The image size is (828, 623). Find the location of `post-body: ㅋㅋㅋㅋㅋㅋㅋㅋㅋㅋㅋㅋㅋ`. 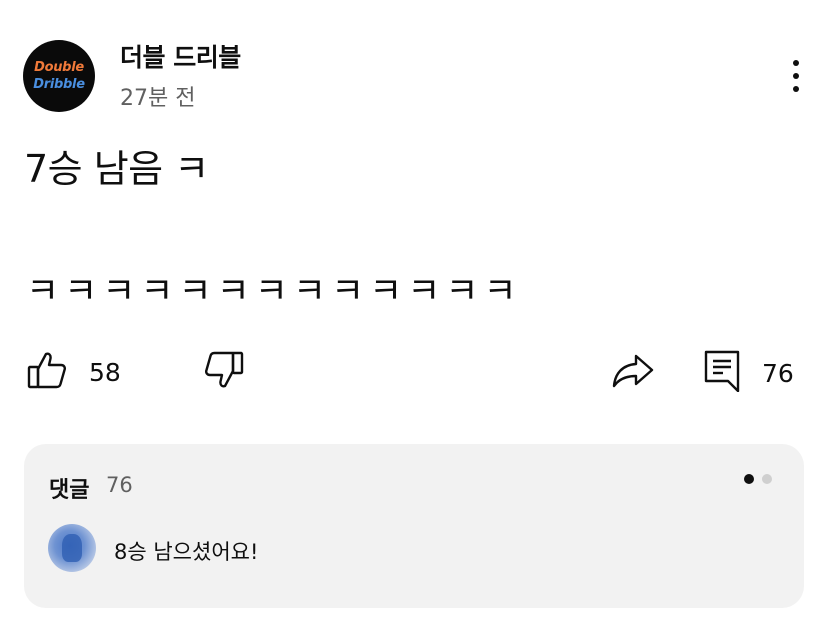

post-body: ㅋㅋㅋㅋㅋㅋㅋㅋㅋㅋㅋㅋㅋ is located at coordinates (274, 291).